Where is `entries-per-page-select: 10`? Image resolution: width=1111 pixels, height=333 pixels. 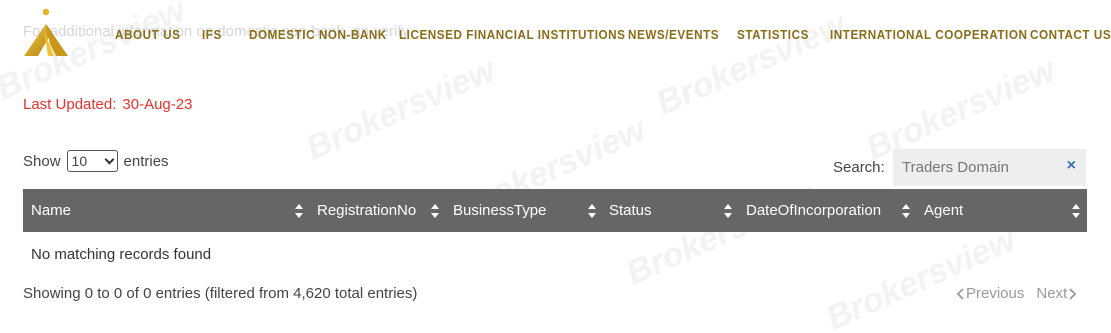 entries-per-page-select: 10 is located at coordinates (92, 161).